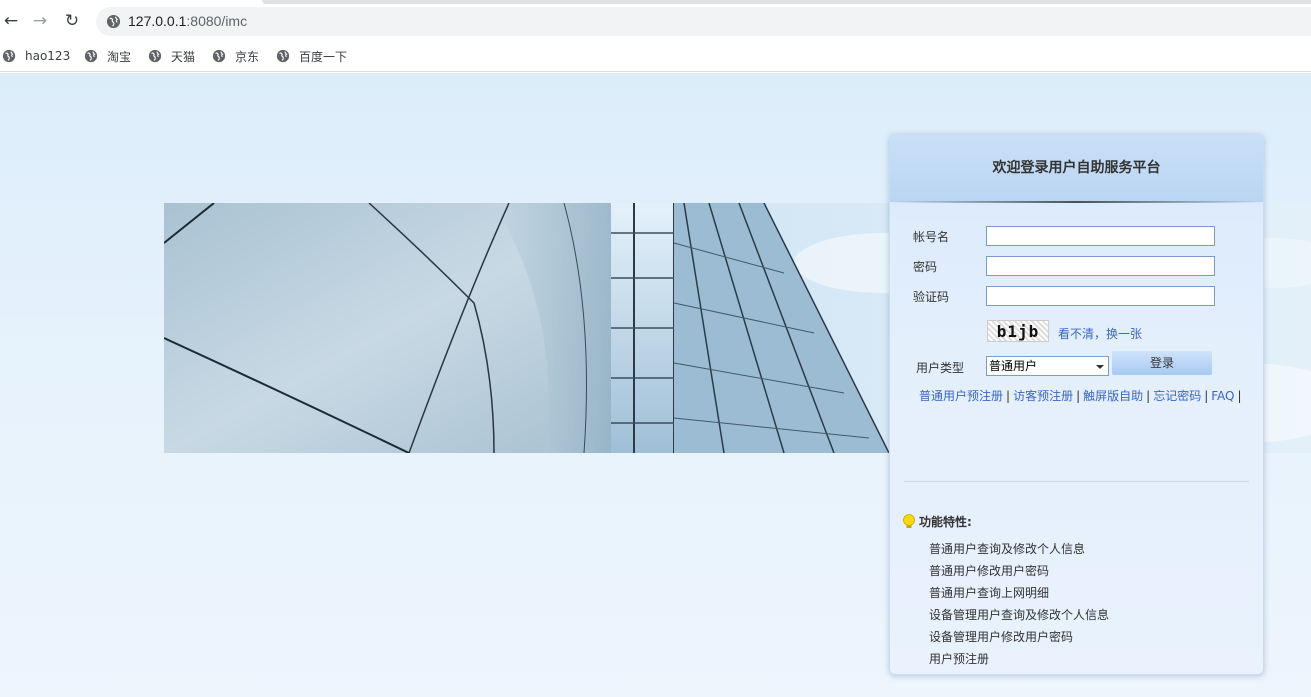 The image size is (1311, 697). I want to click on bookmark-label: 京东, so click(247, 56).